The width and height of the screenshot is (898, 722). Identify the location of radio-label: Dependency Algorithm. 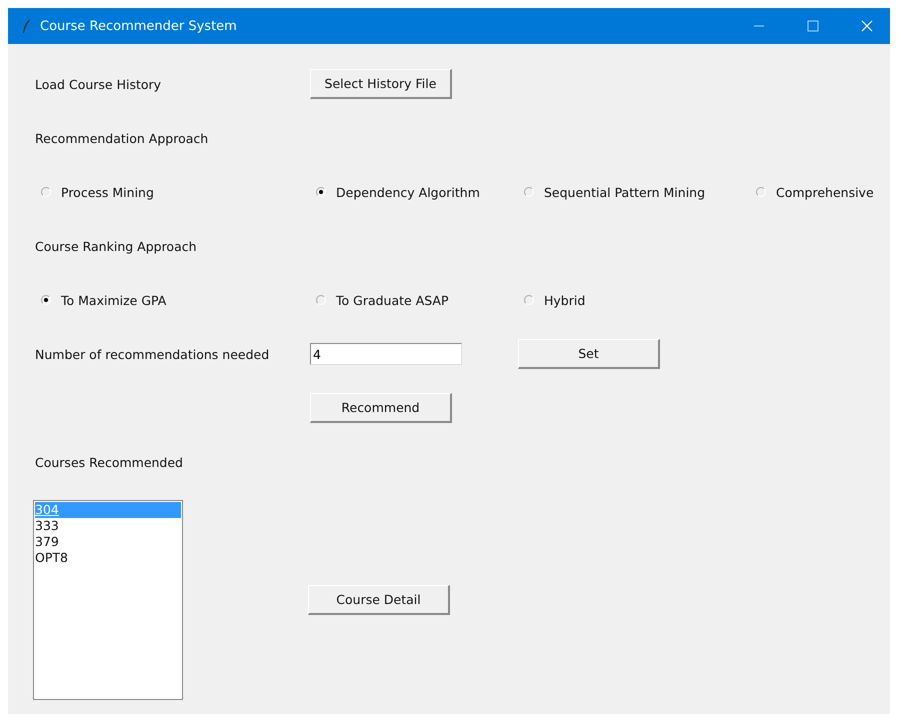
(408, 192).